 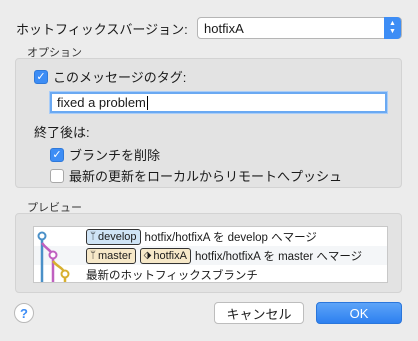 What do you see at coordinates (359, 313) in the screenshot?
I see `ok-button: OK` at bounding box center [359, 313].